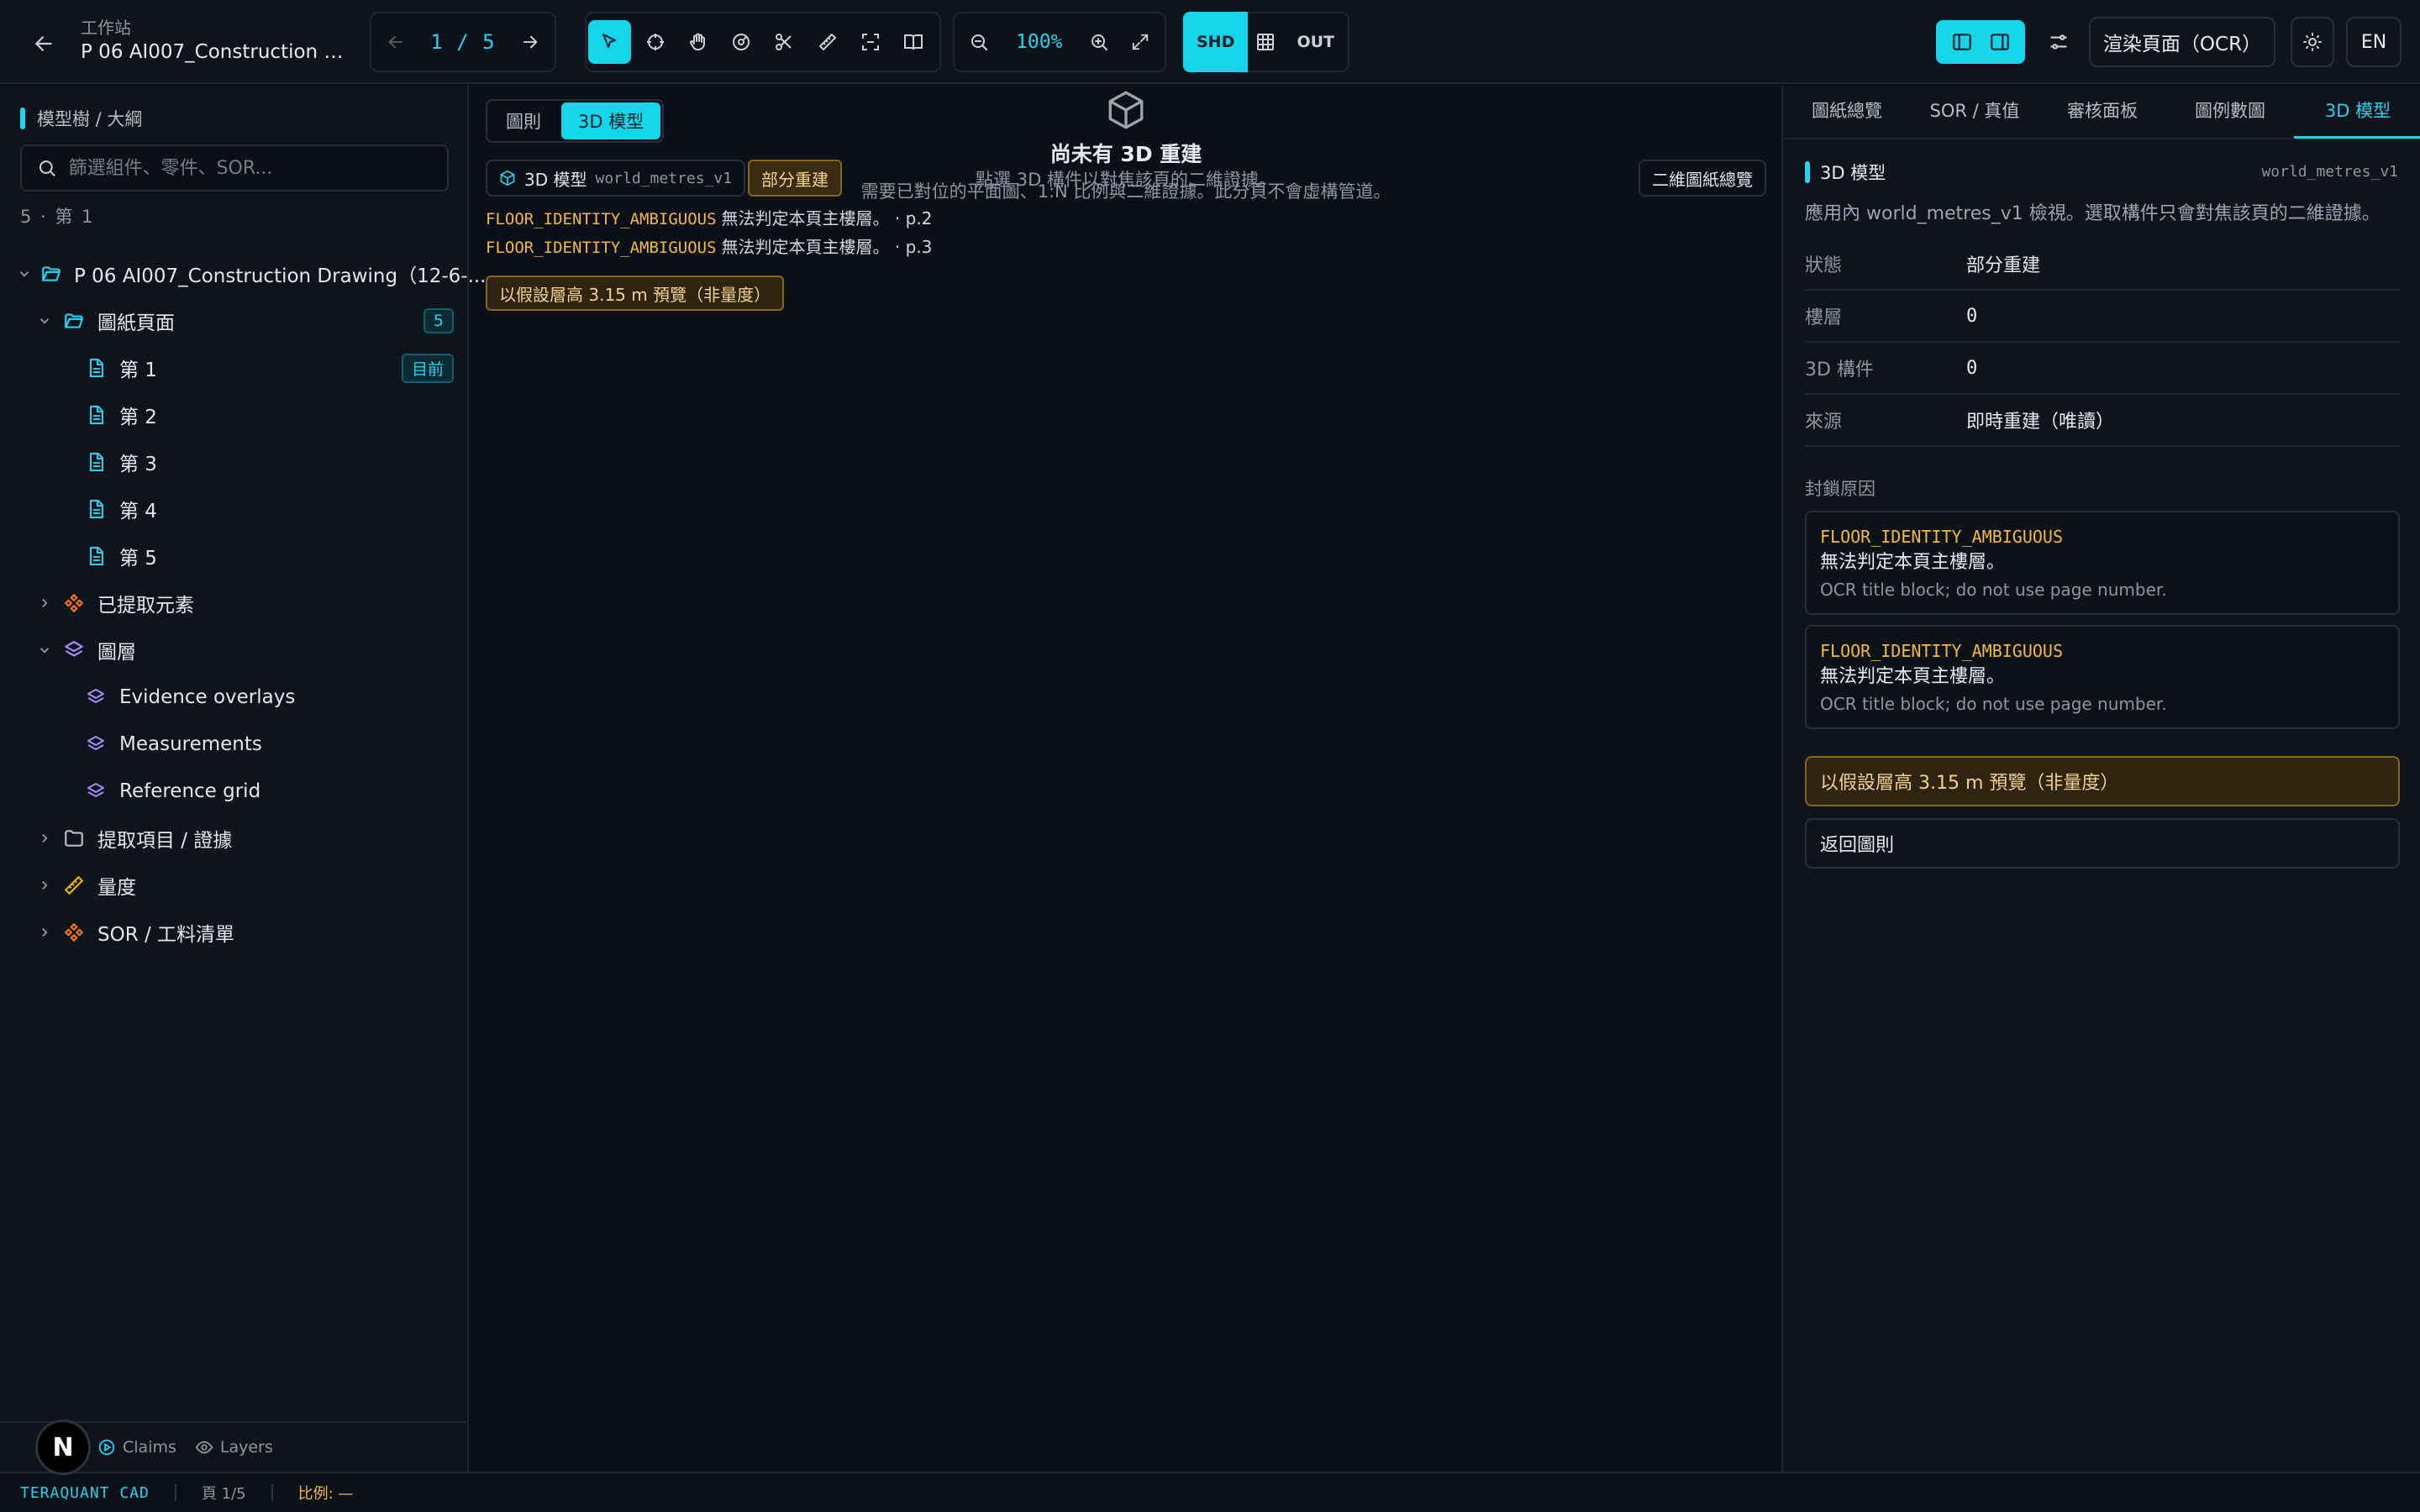 Image resolution: width=2420 pixels, height=1512 pixels. I want to click on arrow-left-icon, so click(43, 43).